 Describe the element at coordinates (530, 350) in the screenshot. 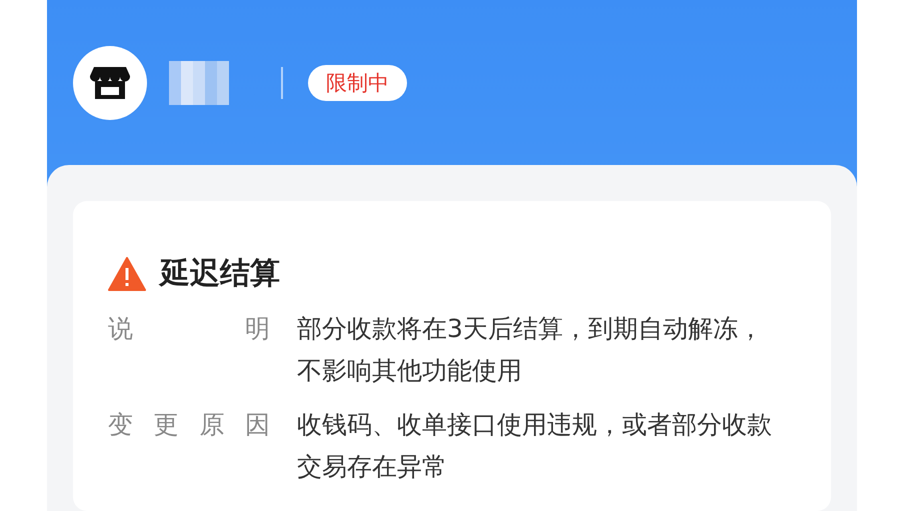

I see `row-value: 部分收款将在3天后结算，到期自动解冻，不影响其他功能使用` at that location.